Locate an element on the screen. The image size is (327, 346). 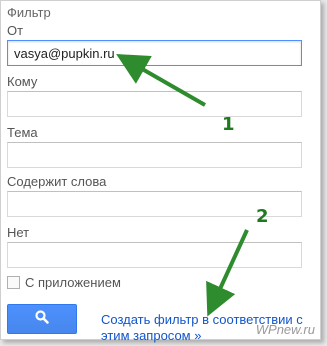
callout-1: 1 is located at coordinates (228, 124).